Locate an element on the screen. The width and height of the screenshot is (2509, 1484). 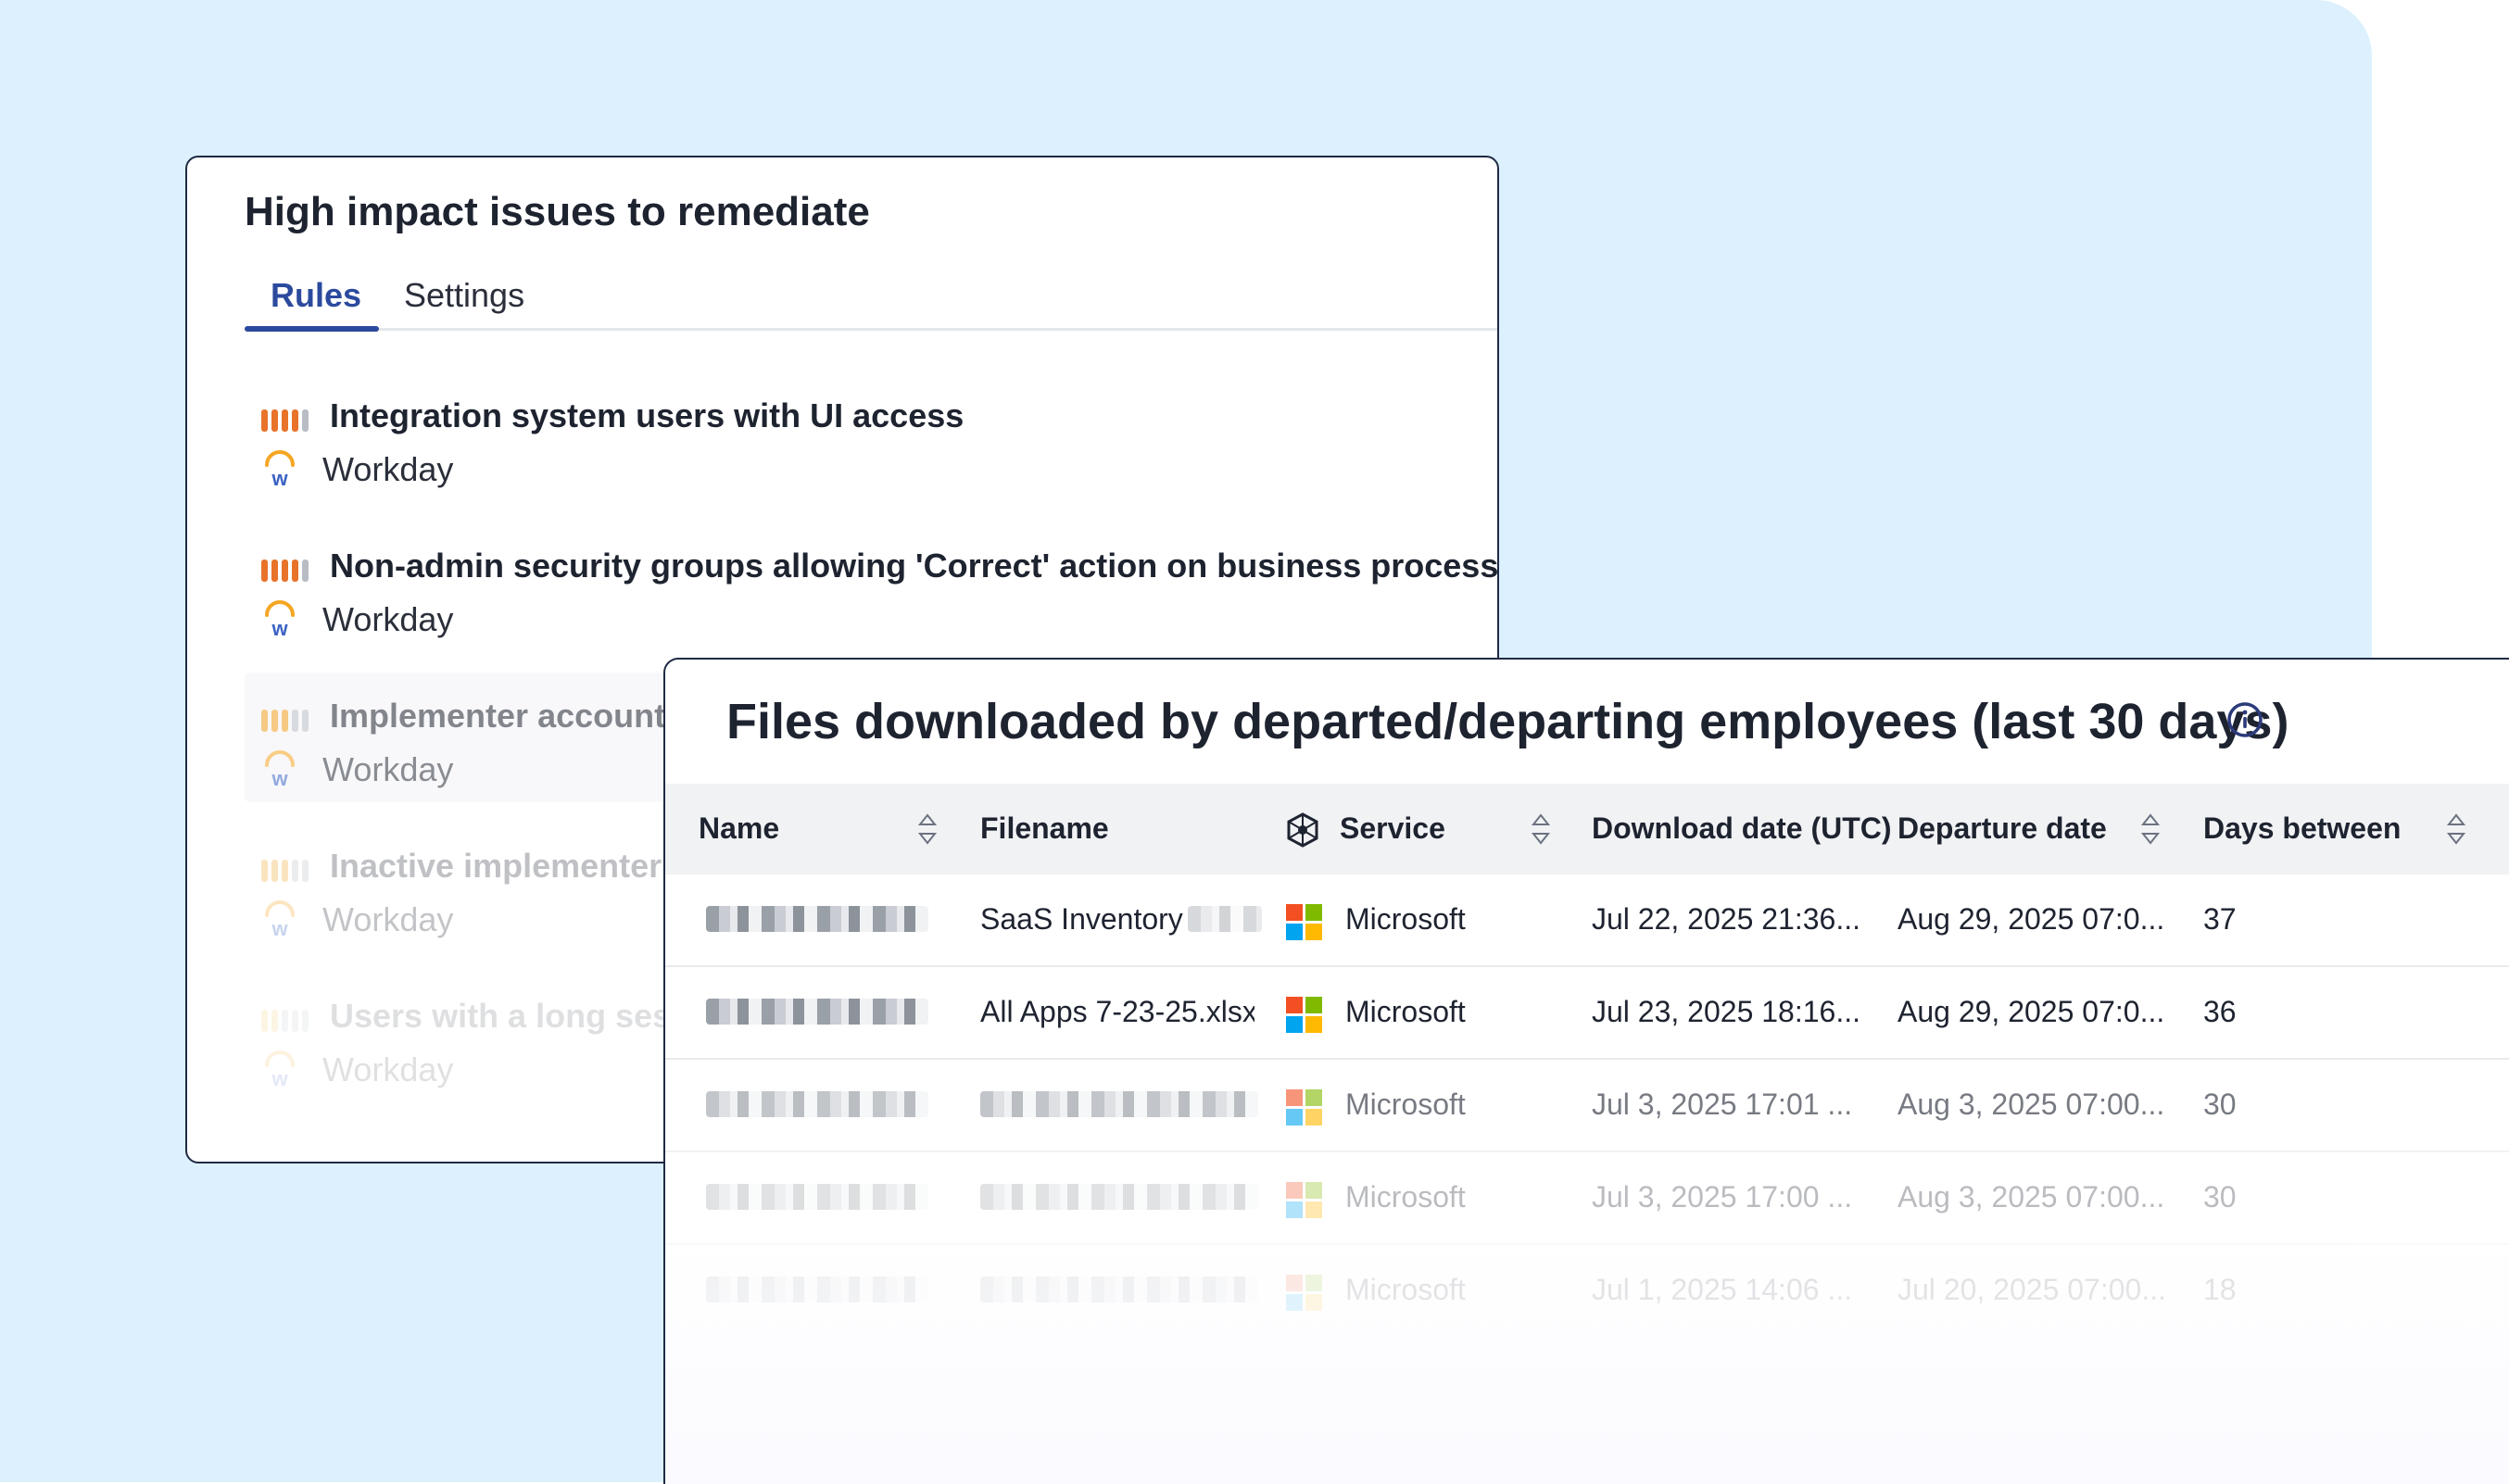
rule-title: Users with a long sess is located at coordinates (510, 1016).